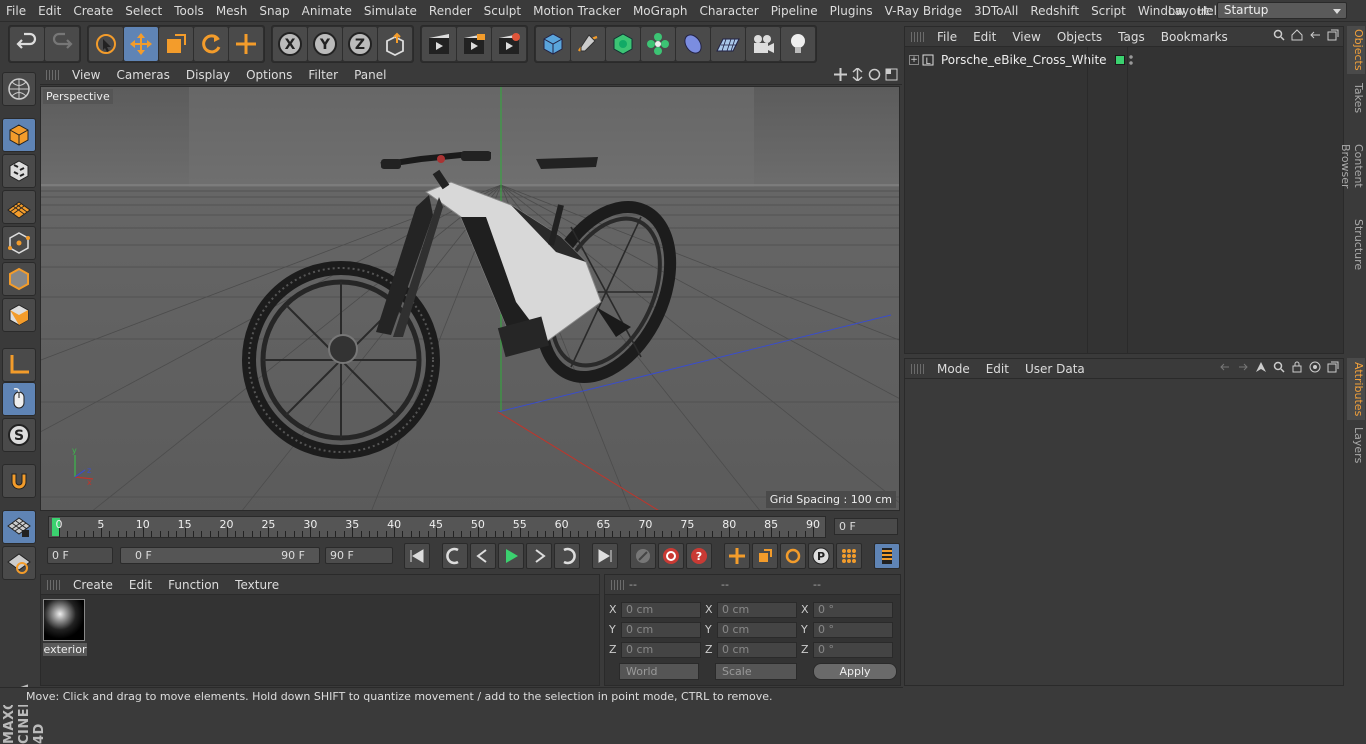 This screenshot has width=1366, height=744. I want to click on preview-range-slider: 0 F 90 F, so click(220, 555).